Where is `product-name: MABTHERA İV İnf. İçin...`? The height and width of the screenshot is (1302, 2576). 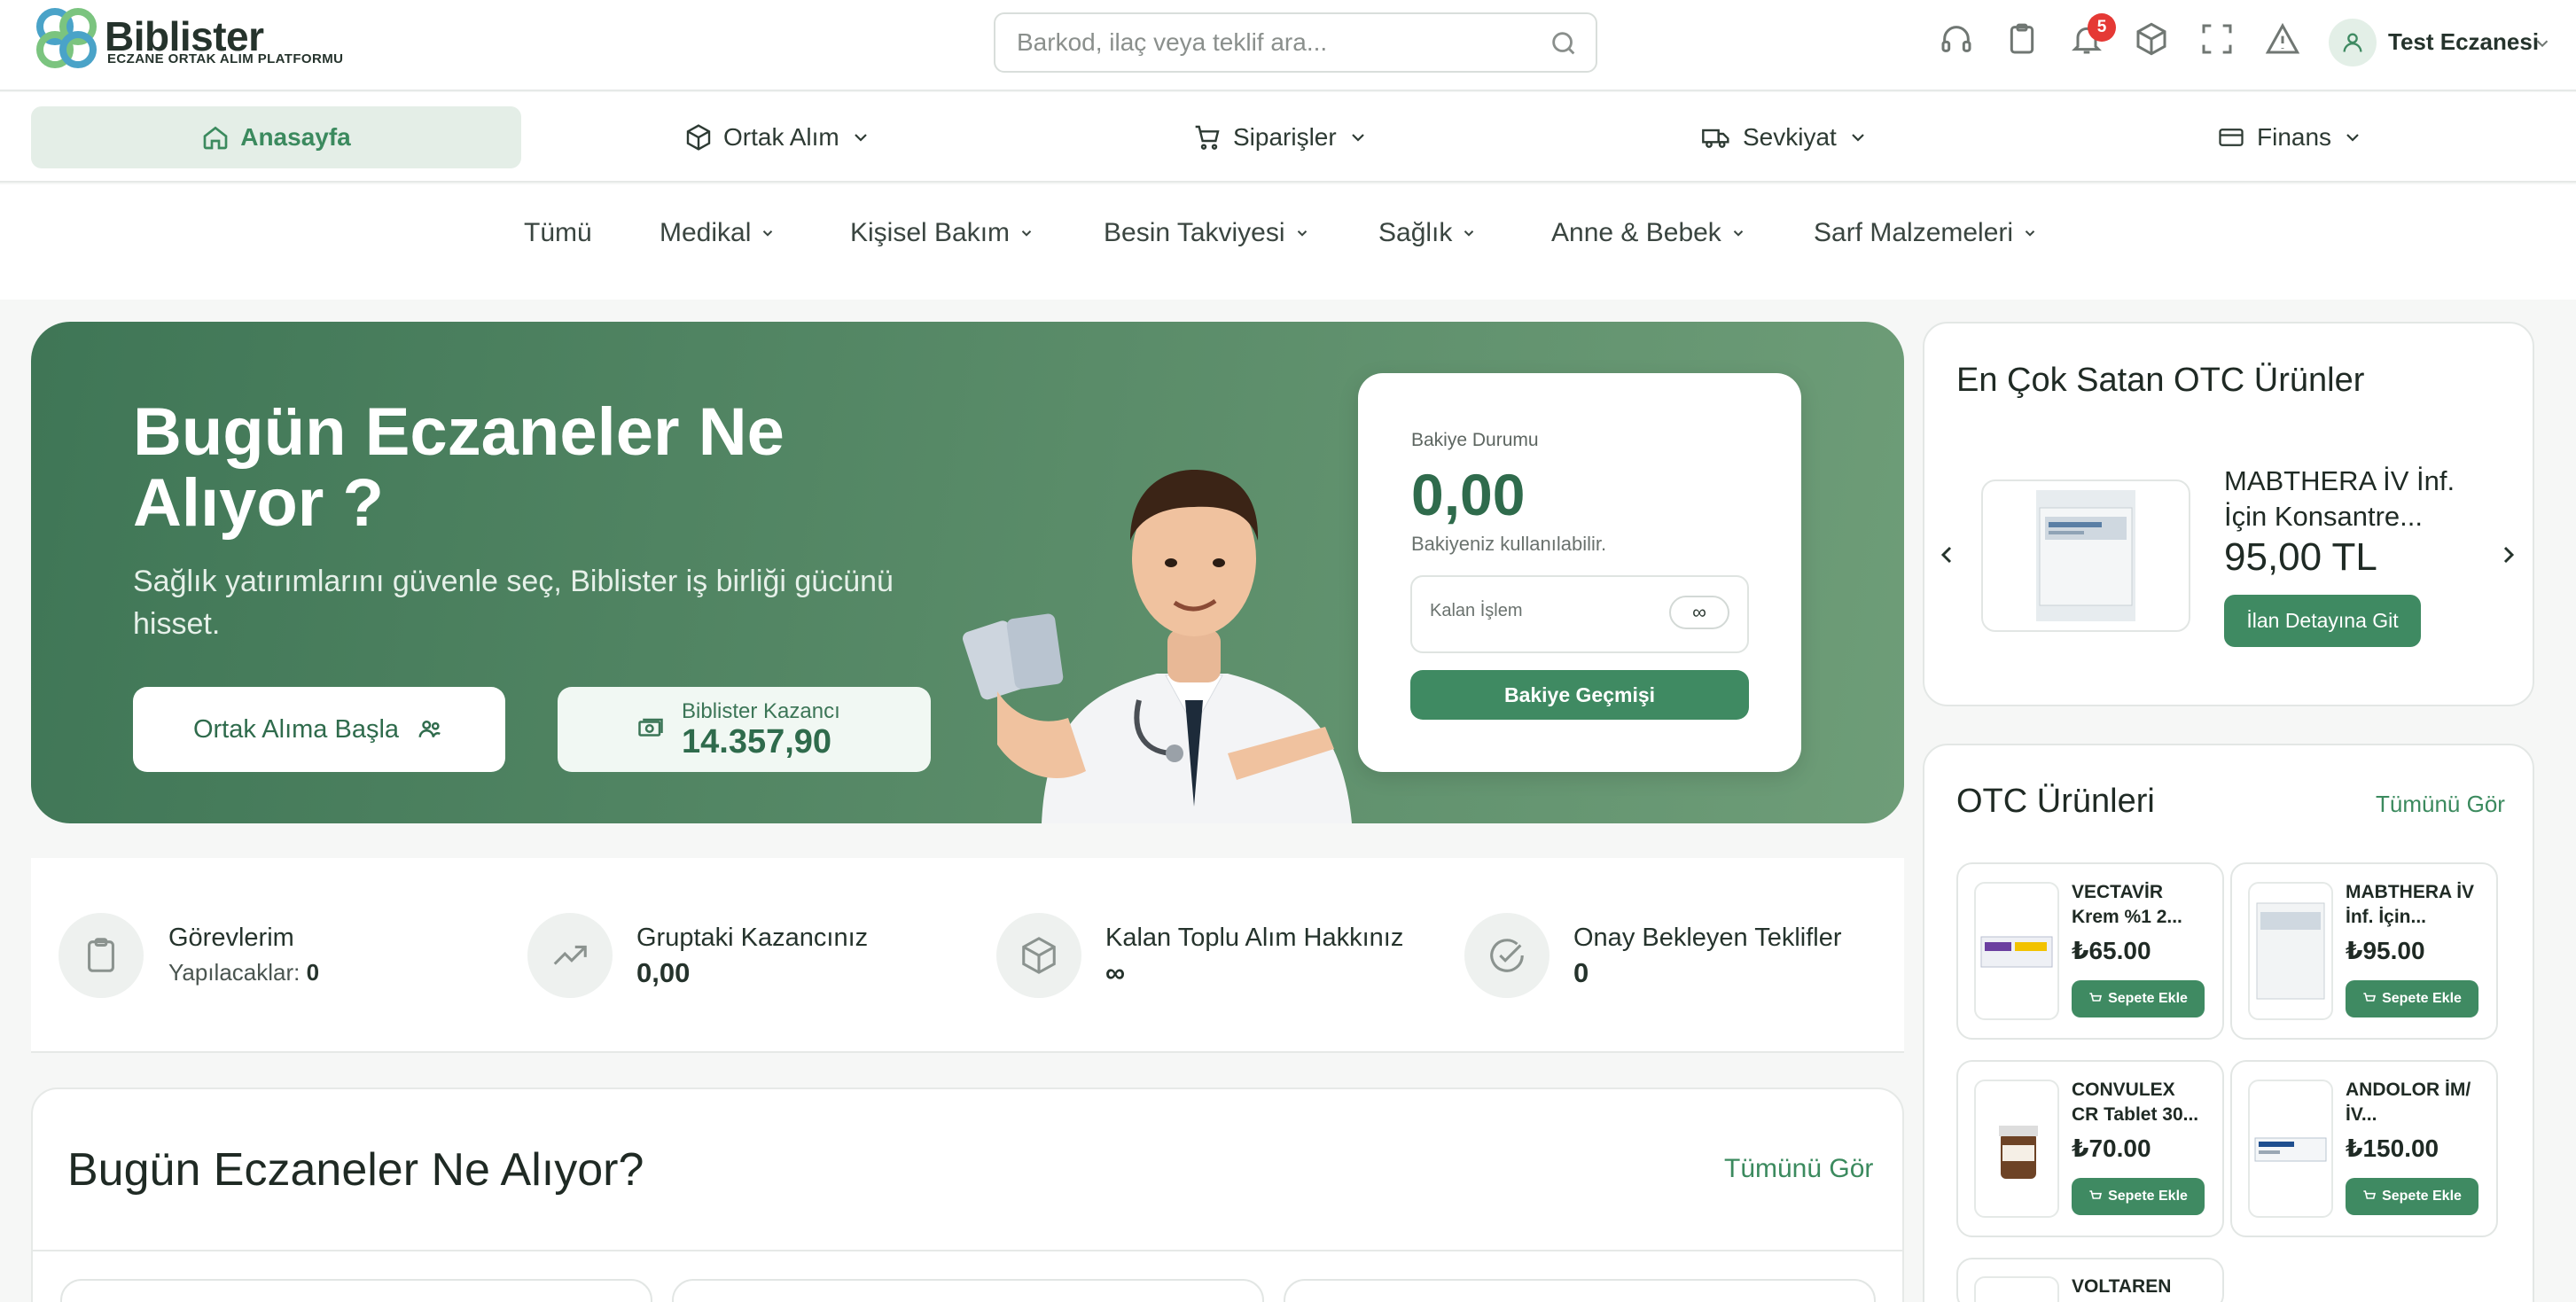 product-name: MABTHERA İV İnf. İçin... is located at coordinates (2410, 904).